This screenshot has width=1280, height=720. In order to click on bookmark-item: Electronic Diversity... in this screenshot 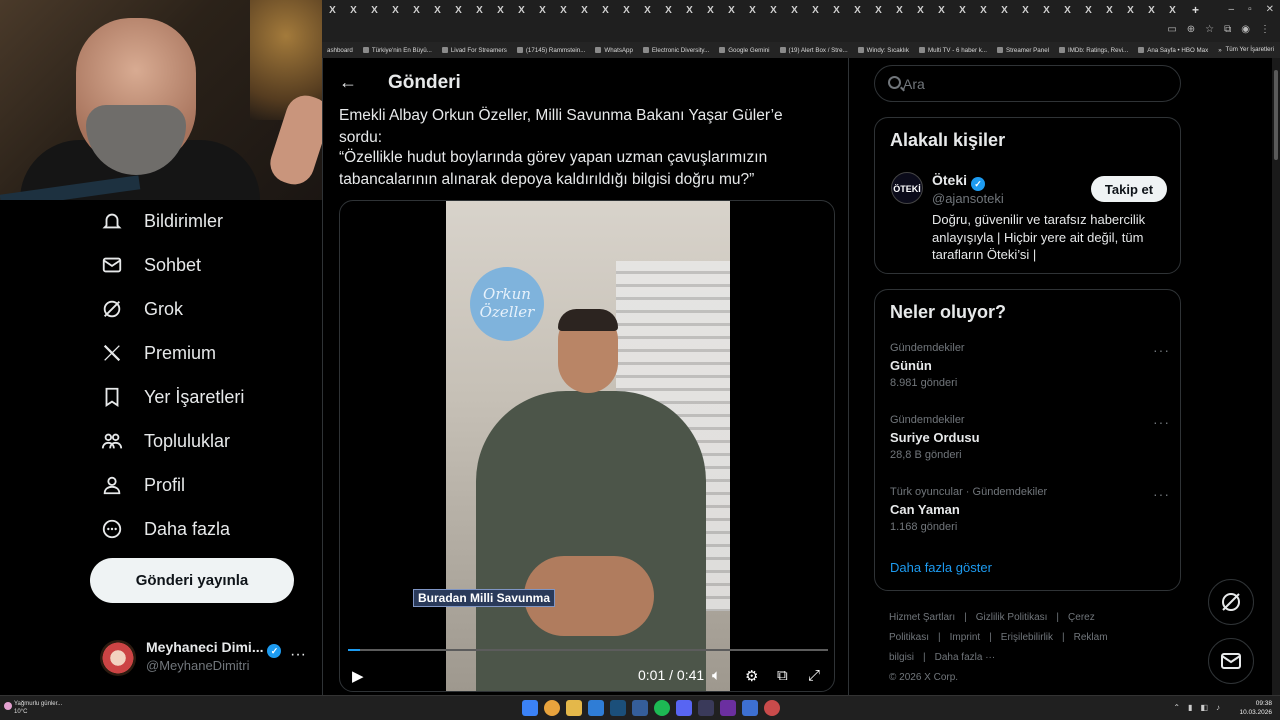, I will do `click(676, 50)`.